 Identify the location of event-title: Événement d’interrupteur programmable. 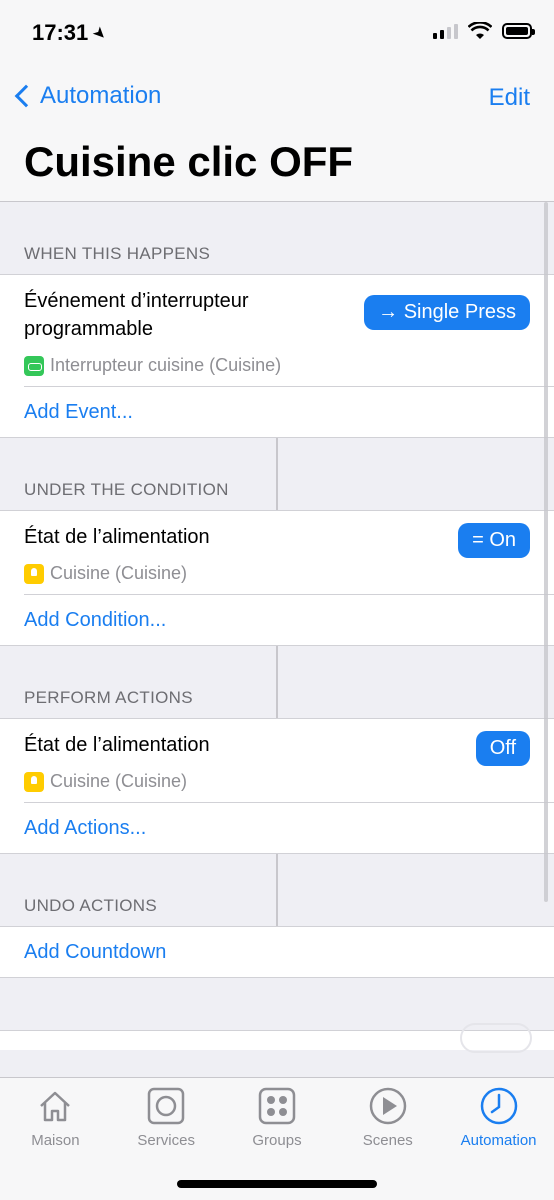
(136, 315).